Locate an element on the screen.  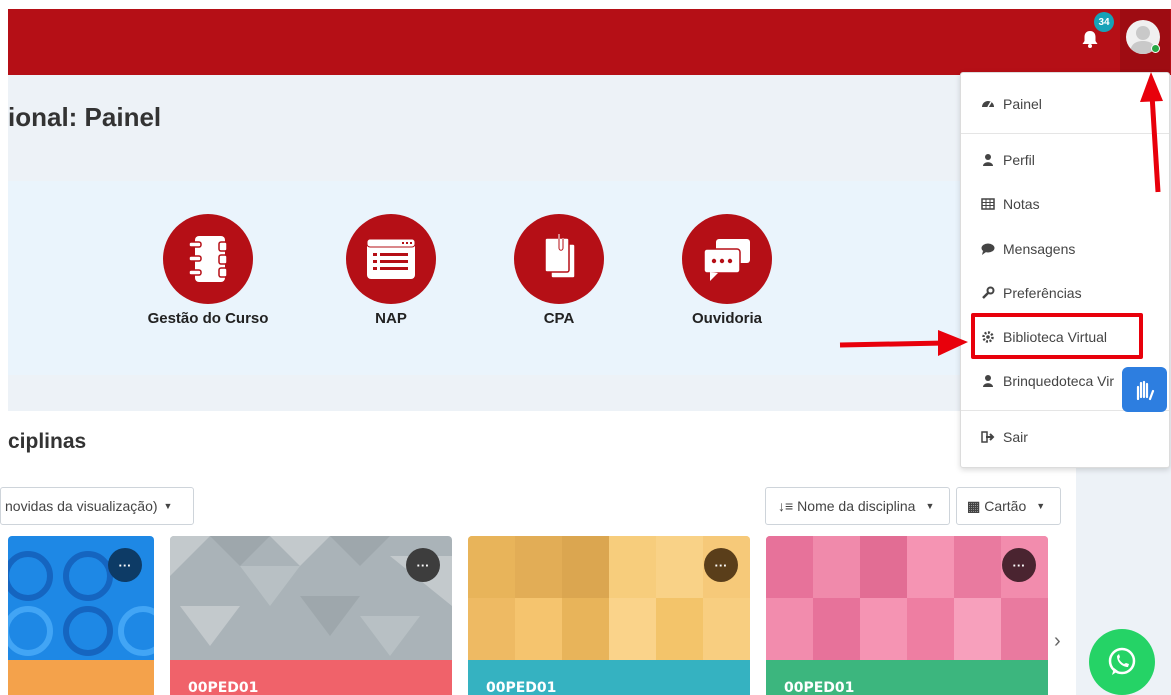
menu-item-label: Brinquedoteca Vir is located at coordinates (1059, 381).